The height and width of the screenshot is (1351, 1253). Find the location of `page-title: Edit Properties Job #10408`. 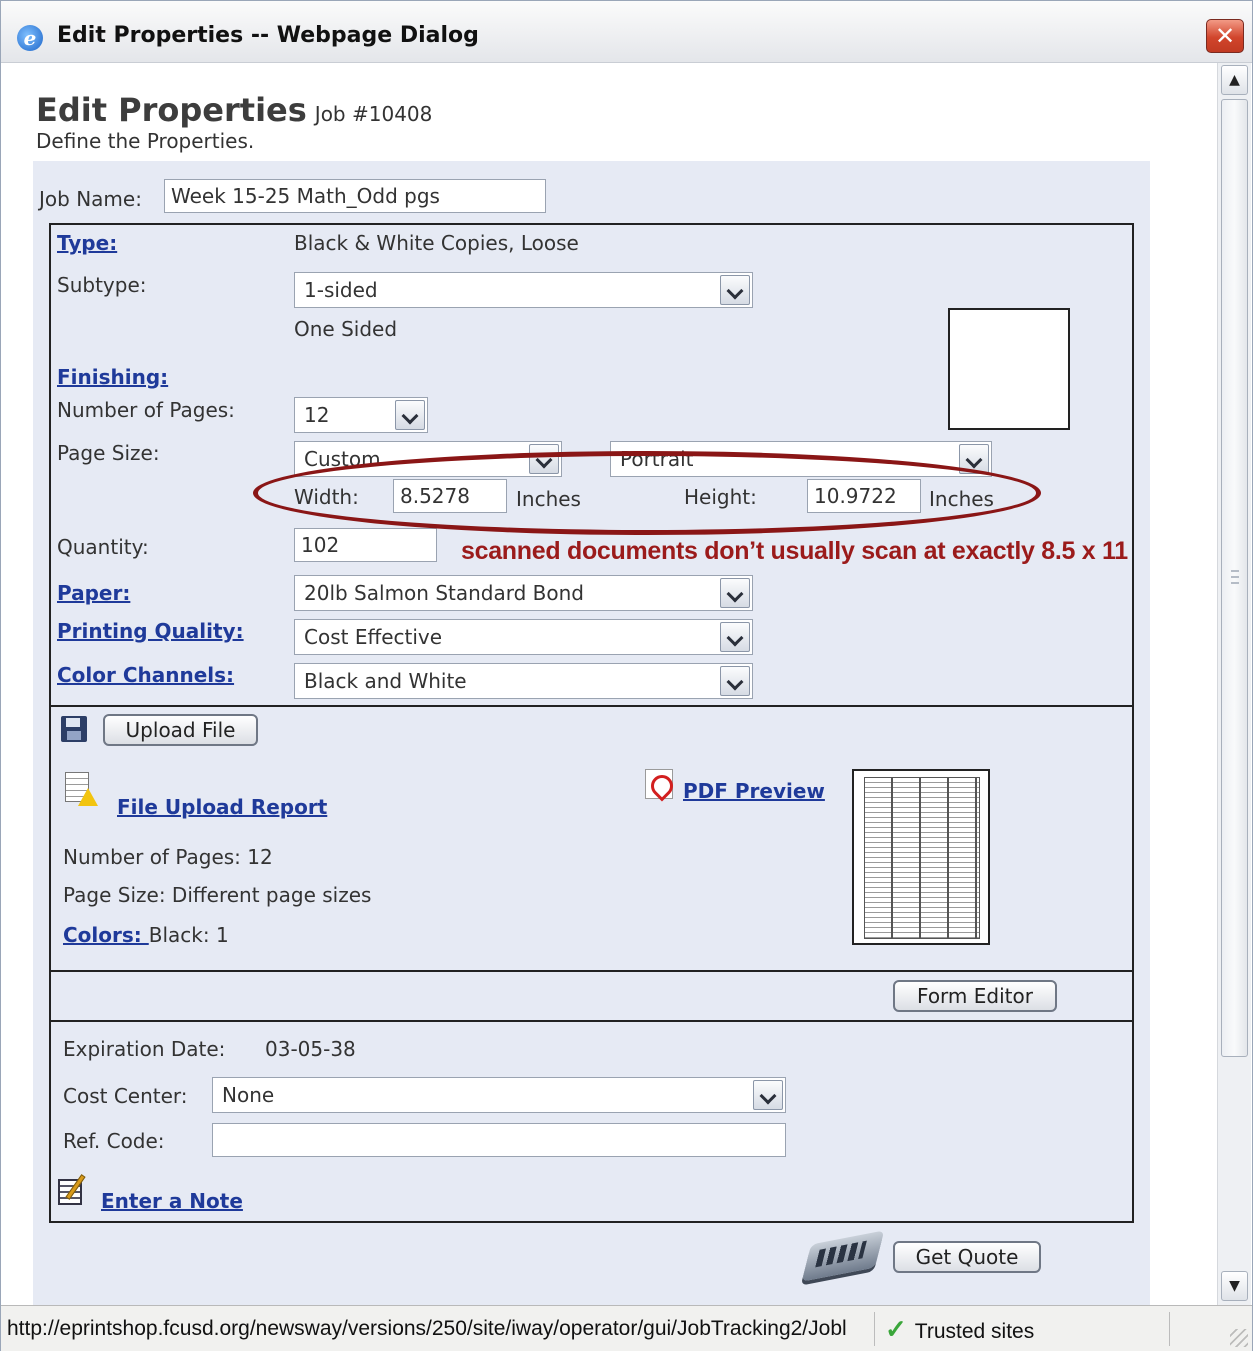

page-title: Edit Properties Job #10408 is located at coordinates (234, 110).